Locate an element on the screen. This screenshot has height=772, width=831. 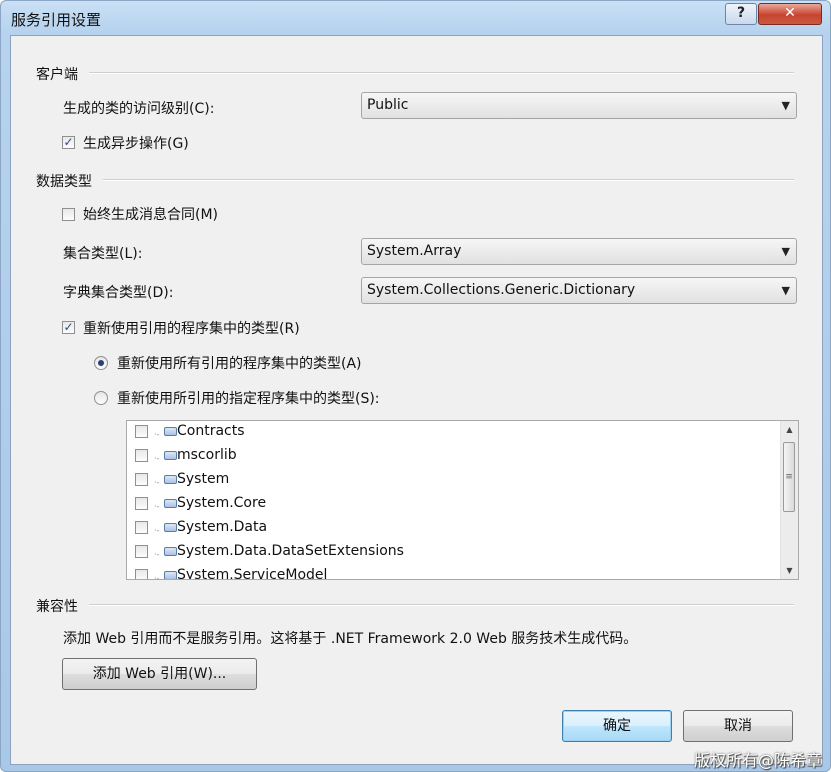
help-button: ? is located at coordinates (741, 14).